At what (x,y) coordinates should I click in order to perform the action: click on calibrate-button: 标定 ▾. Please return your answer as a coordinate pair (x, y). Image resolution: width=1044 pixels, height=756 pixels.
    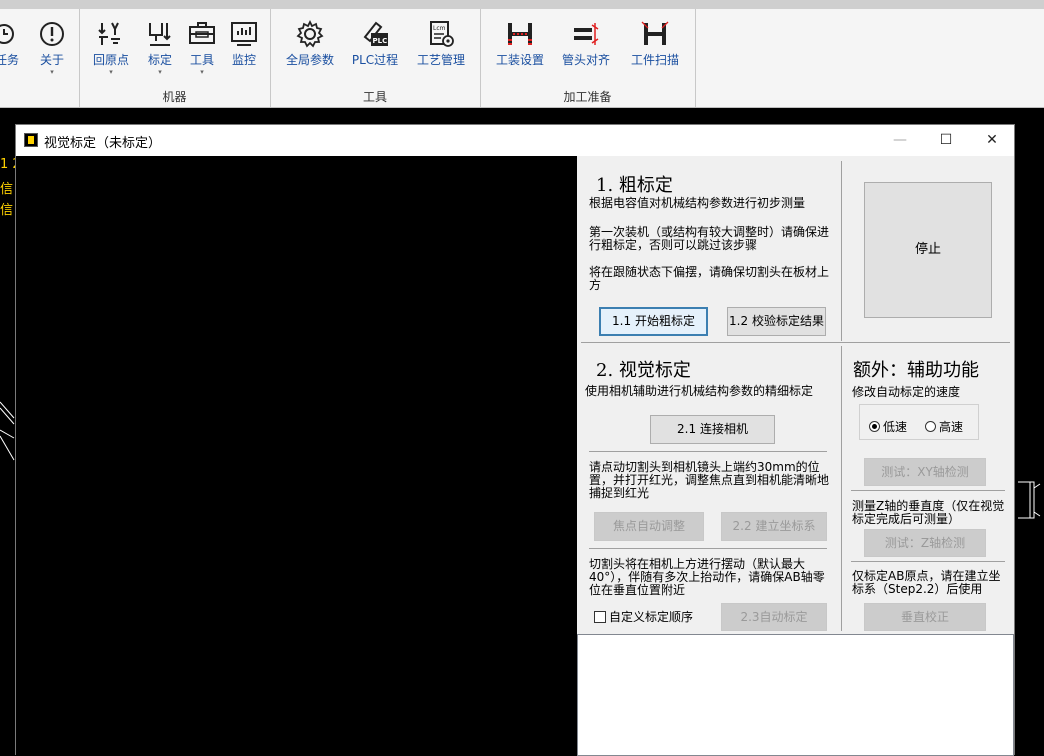
    Looking at the image, I should click on (160, 47).